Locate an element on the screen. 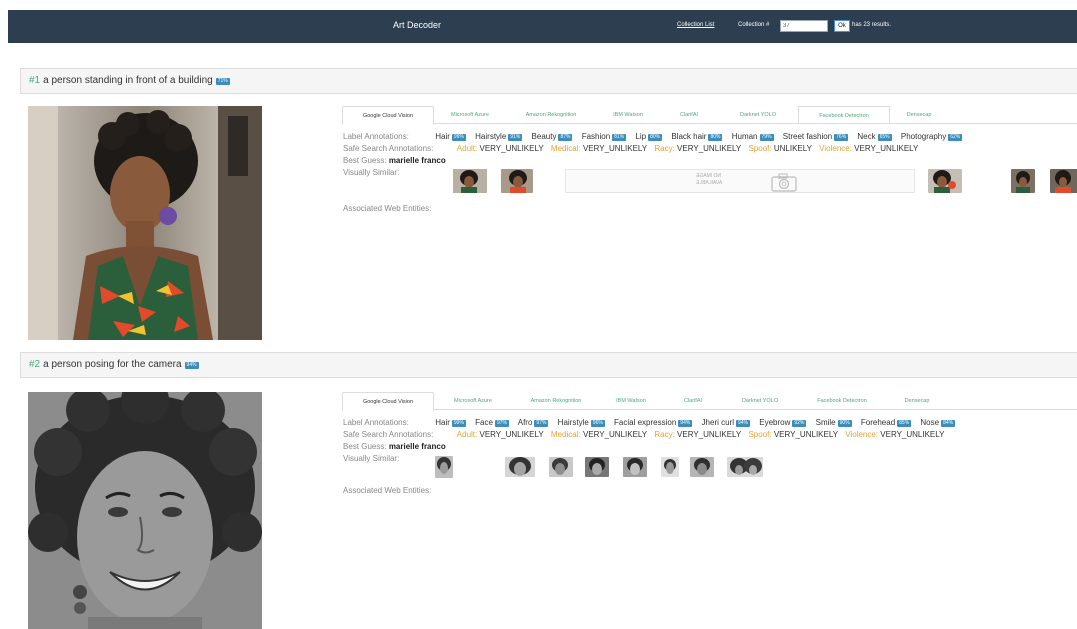  label-annotation: Beauty 87% is located at coordinates (552, 136).